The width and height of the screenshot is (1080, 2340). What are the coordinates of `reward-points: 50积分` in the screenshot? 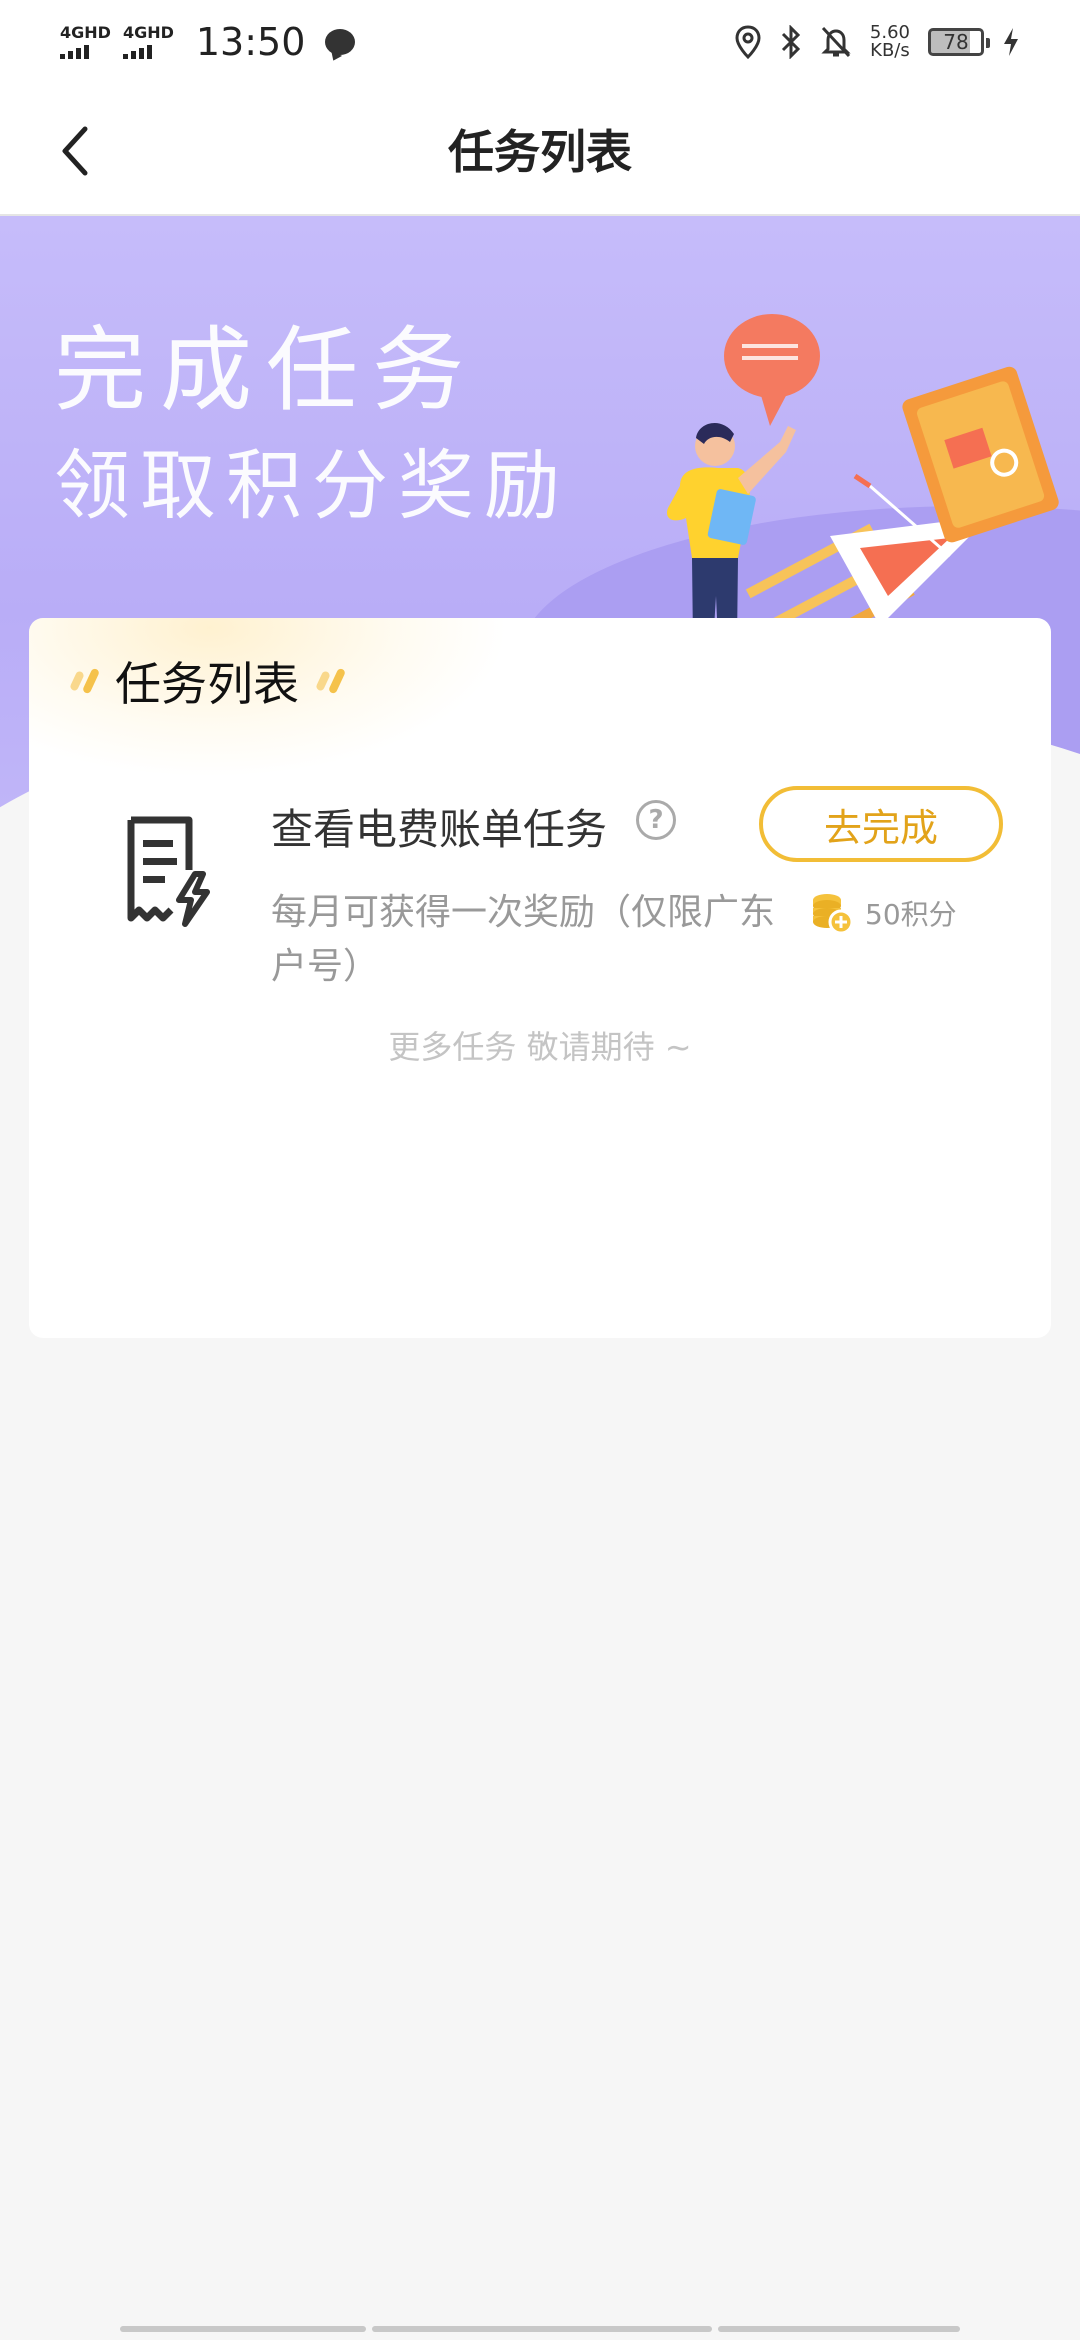 It's located at (883, 913).